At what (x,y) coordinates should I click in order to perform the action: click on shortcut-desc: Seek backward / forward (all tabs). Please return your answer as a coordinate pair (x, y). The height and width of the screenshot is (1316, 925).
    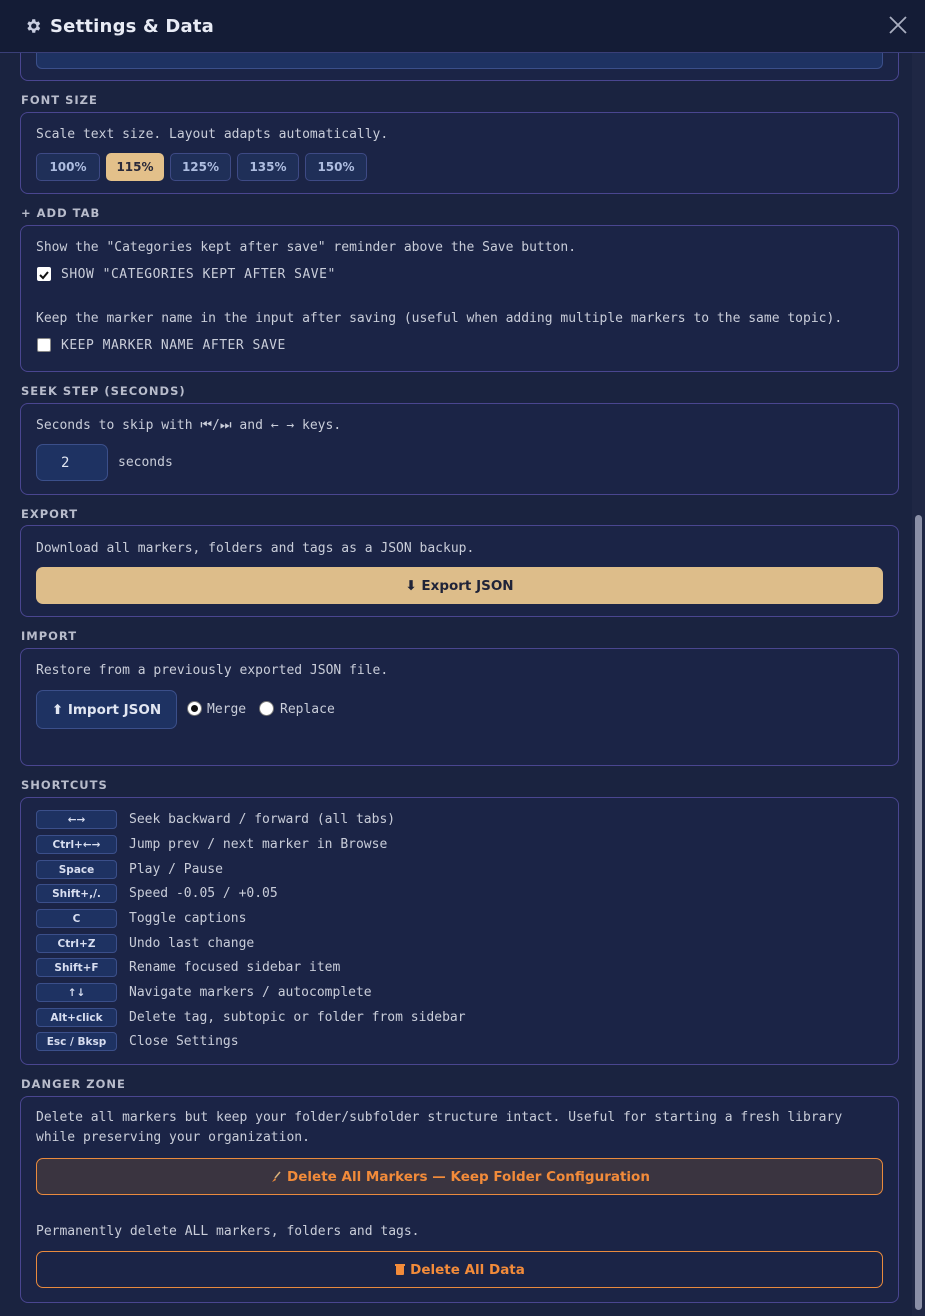
    Looking at the image, I should click on (262, 819).